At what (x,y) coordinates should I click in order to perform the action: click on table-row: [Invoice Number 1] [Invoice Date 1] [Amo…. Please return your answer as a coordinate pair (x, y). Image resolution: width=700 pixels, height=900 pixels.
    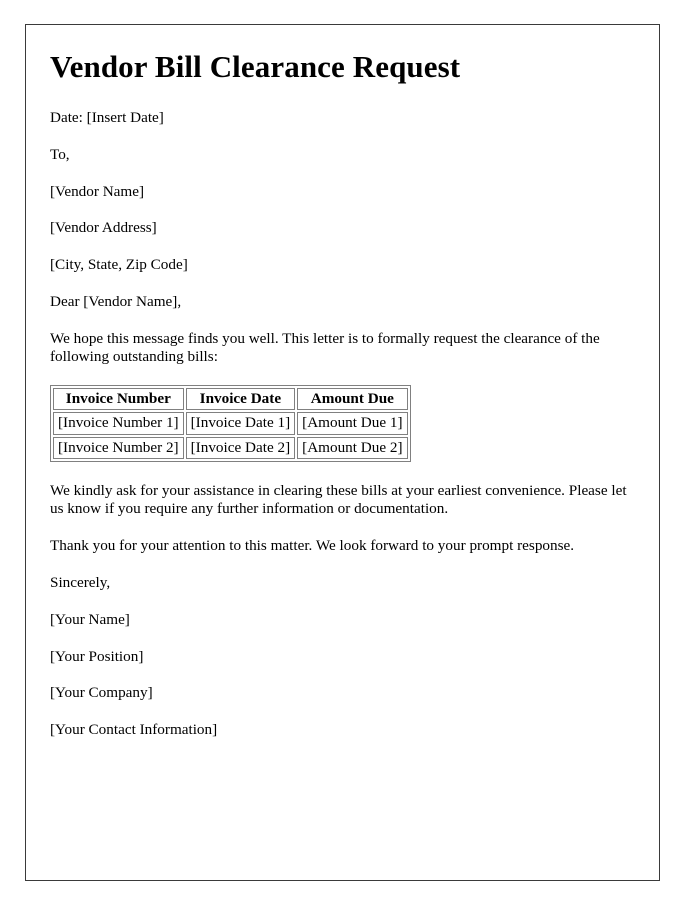
    Looking at the image, I should click on (230, 423).